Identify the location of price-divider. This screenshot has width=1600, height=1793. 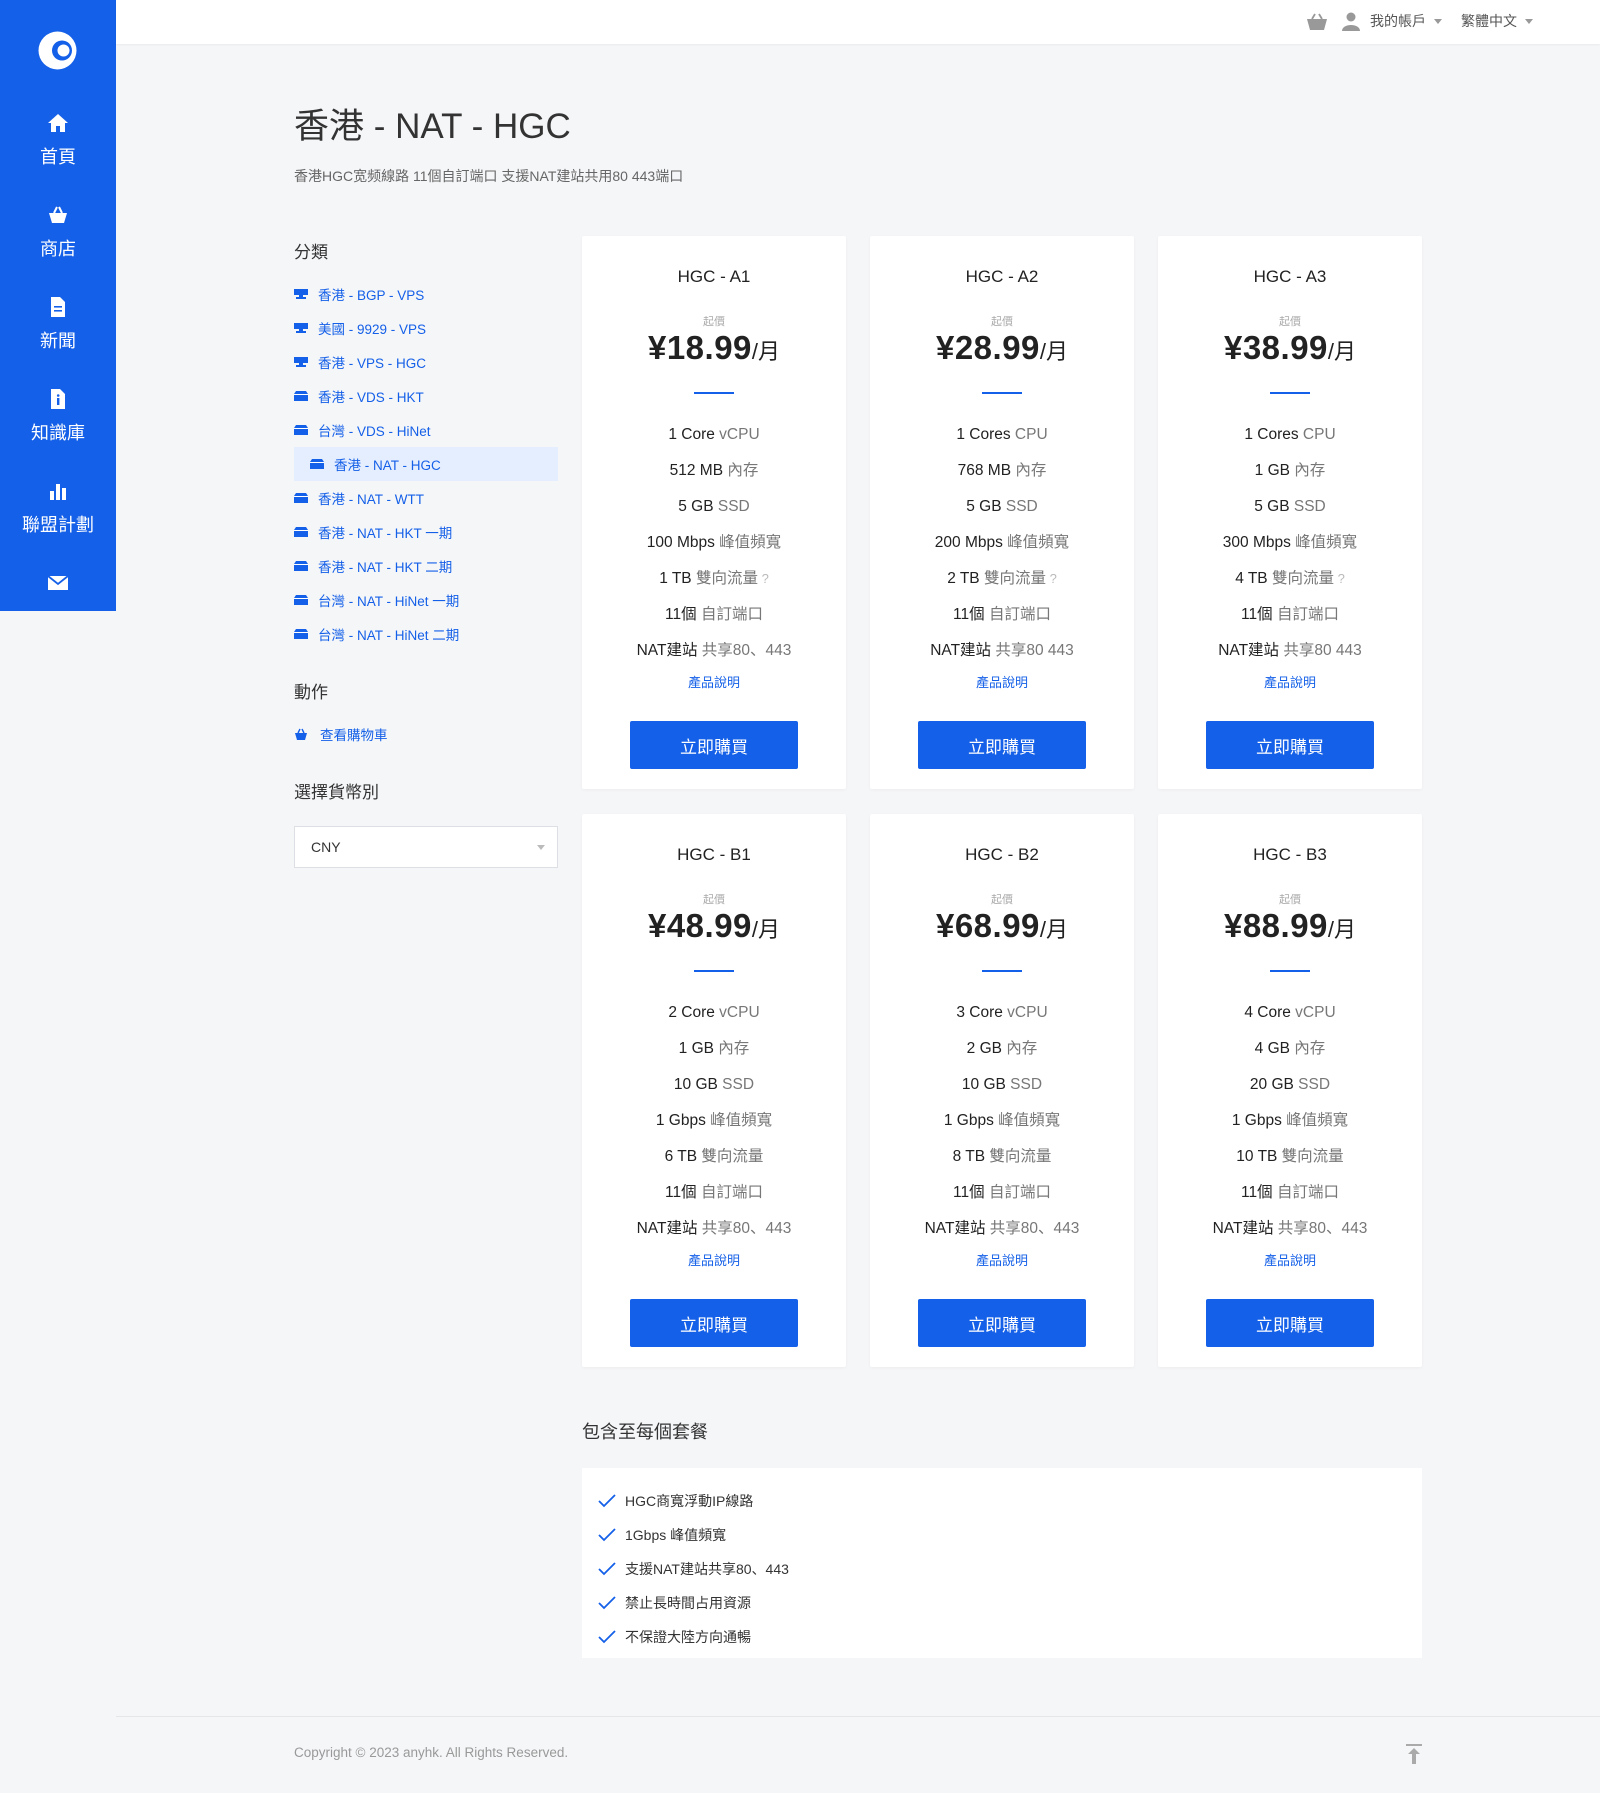
(1290, 393).